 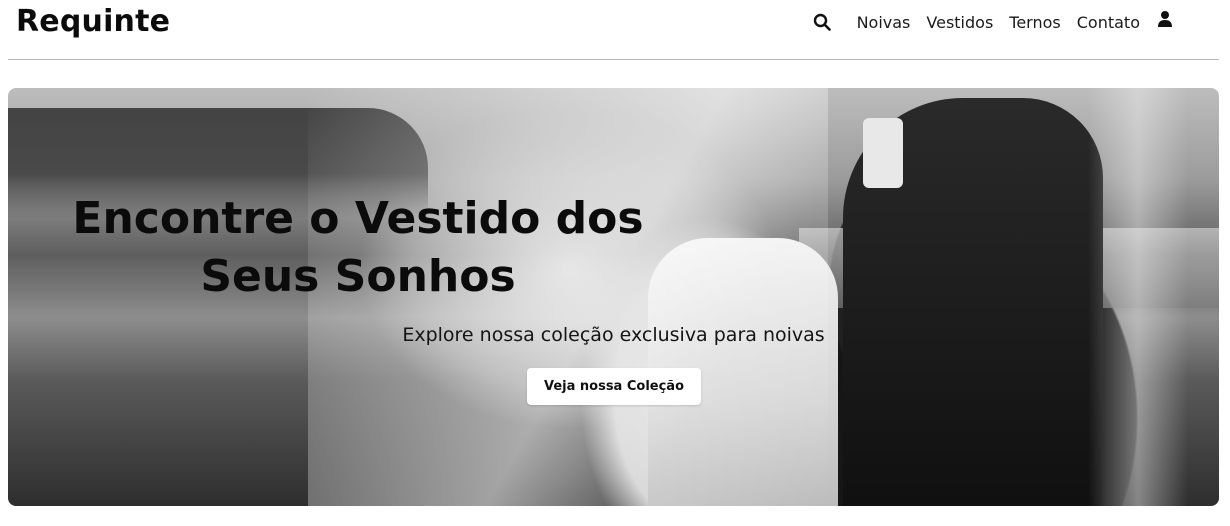 What do you see at coordinates (93, 22) in the screenshot?
I see `brand-logo: Requinte` at bounding box center [93, 22].